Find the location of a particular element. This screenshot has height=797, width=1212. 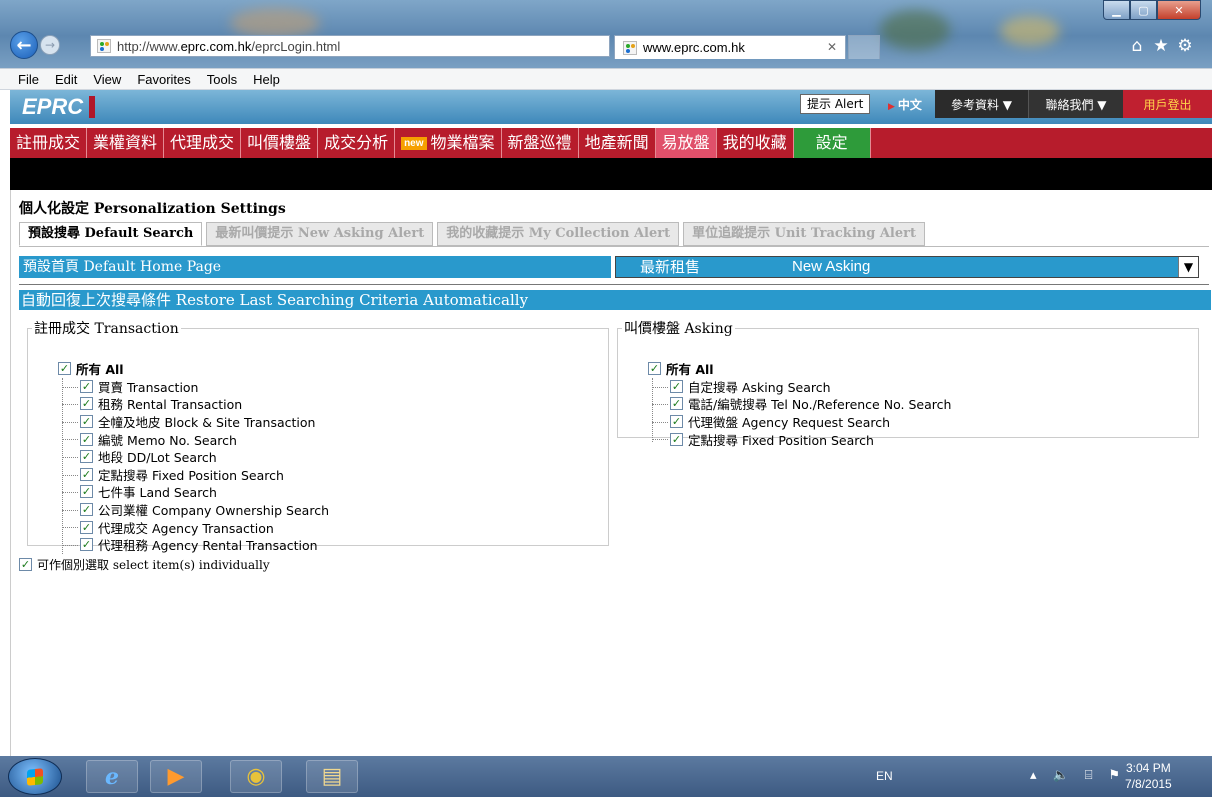

tabs-divider is located at coordinates (614, 246).